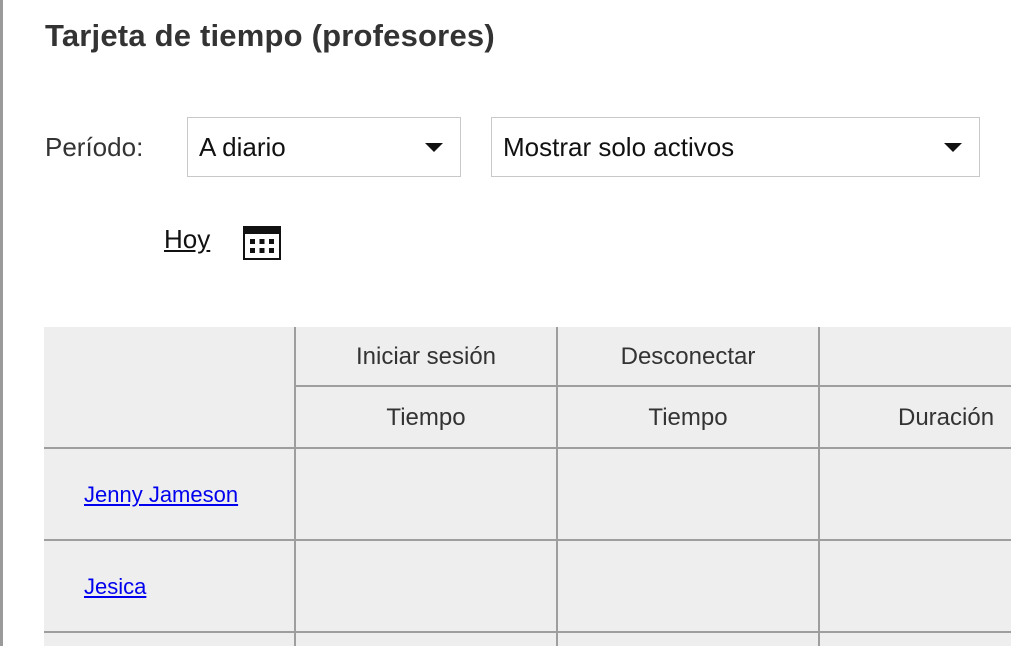  I want to click on teacher-link-jesica: Jesica, so click(115, 587).